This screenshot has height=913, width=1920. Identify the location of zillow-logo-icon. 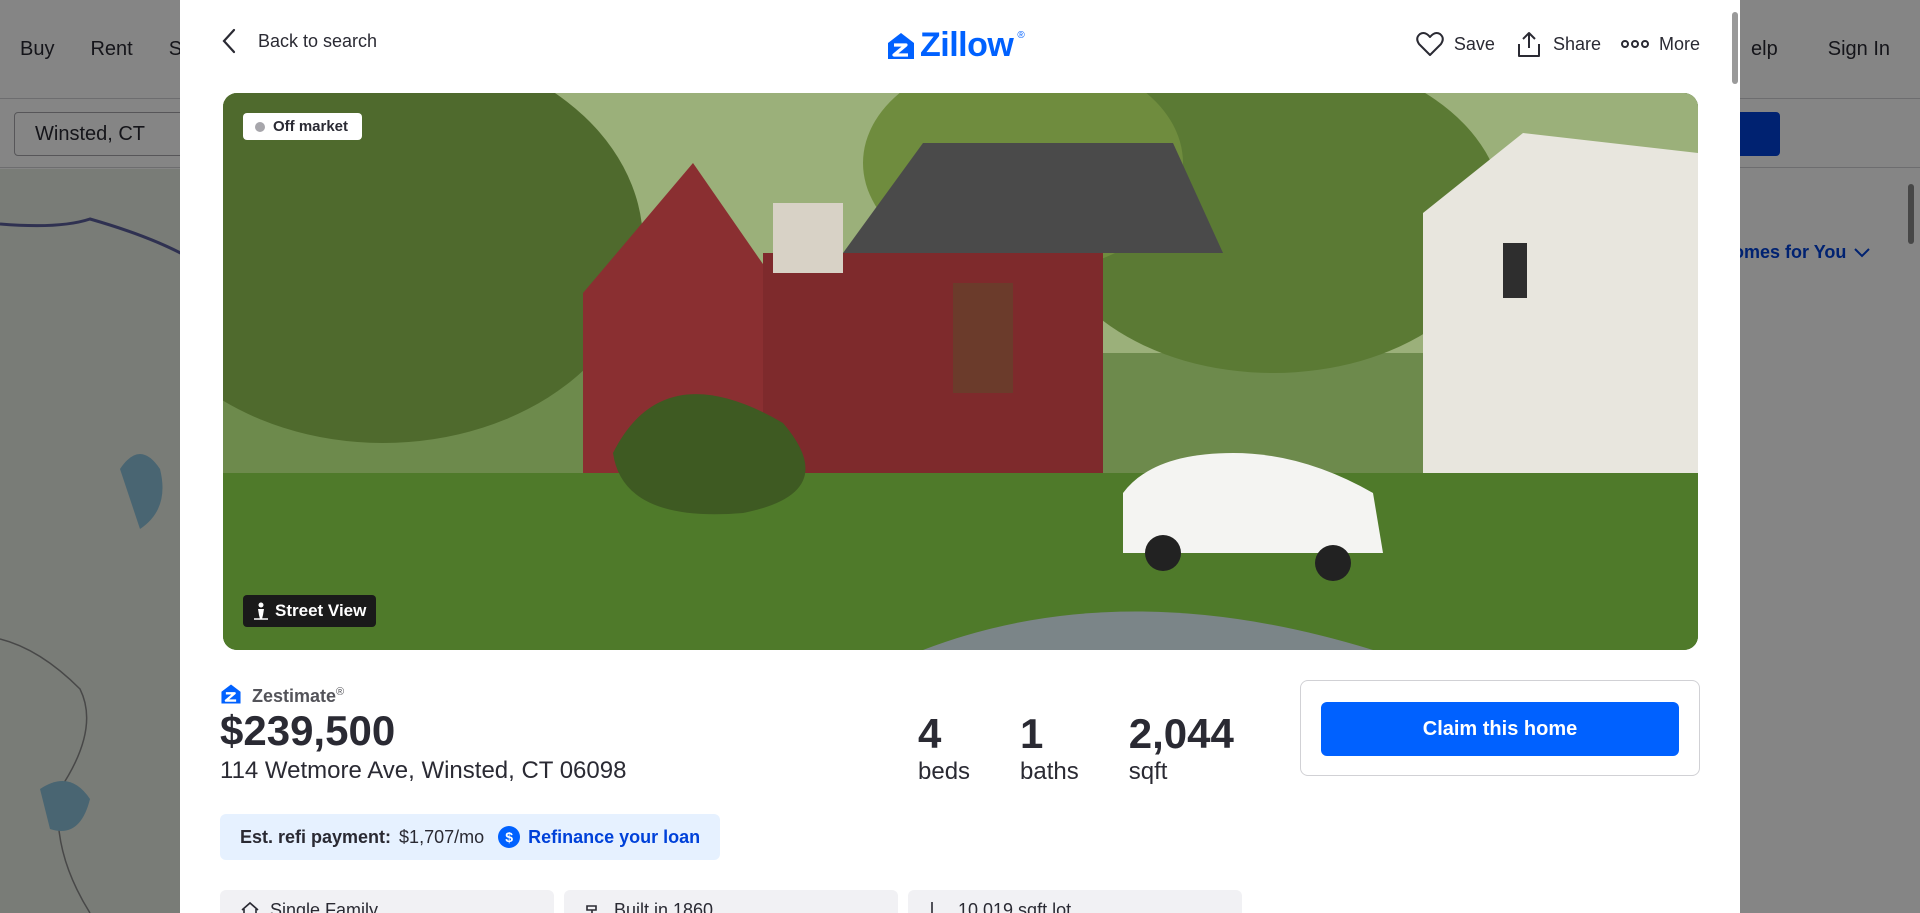
(901, 45).